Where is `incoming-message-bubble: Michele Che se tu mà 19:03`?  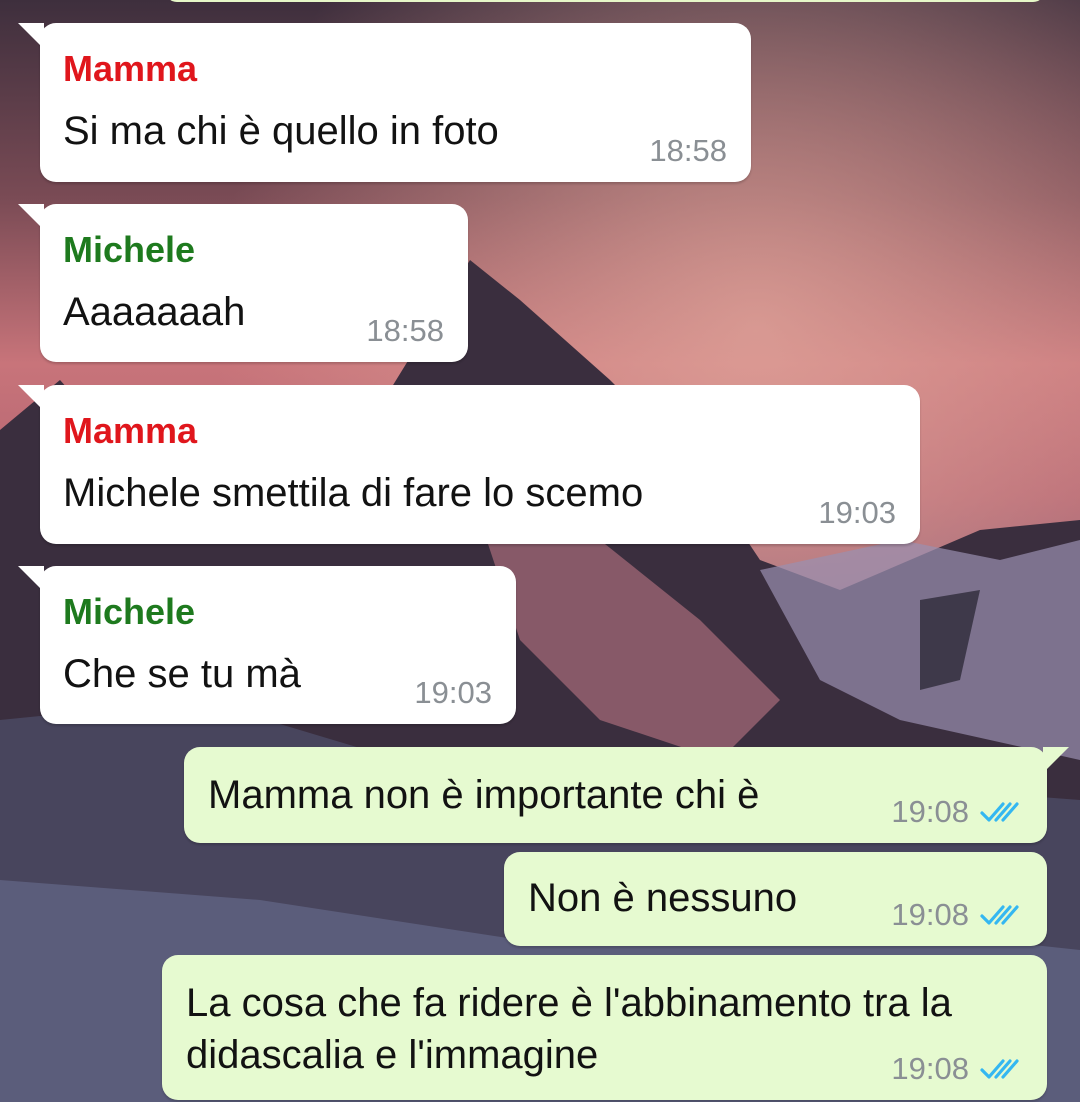
incoming-message-bubble: Michele Che se tu mà 19:03 is located at coordinates (267, 645).